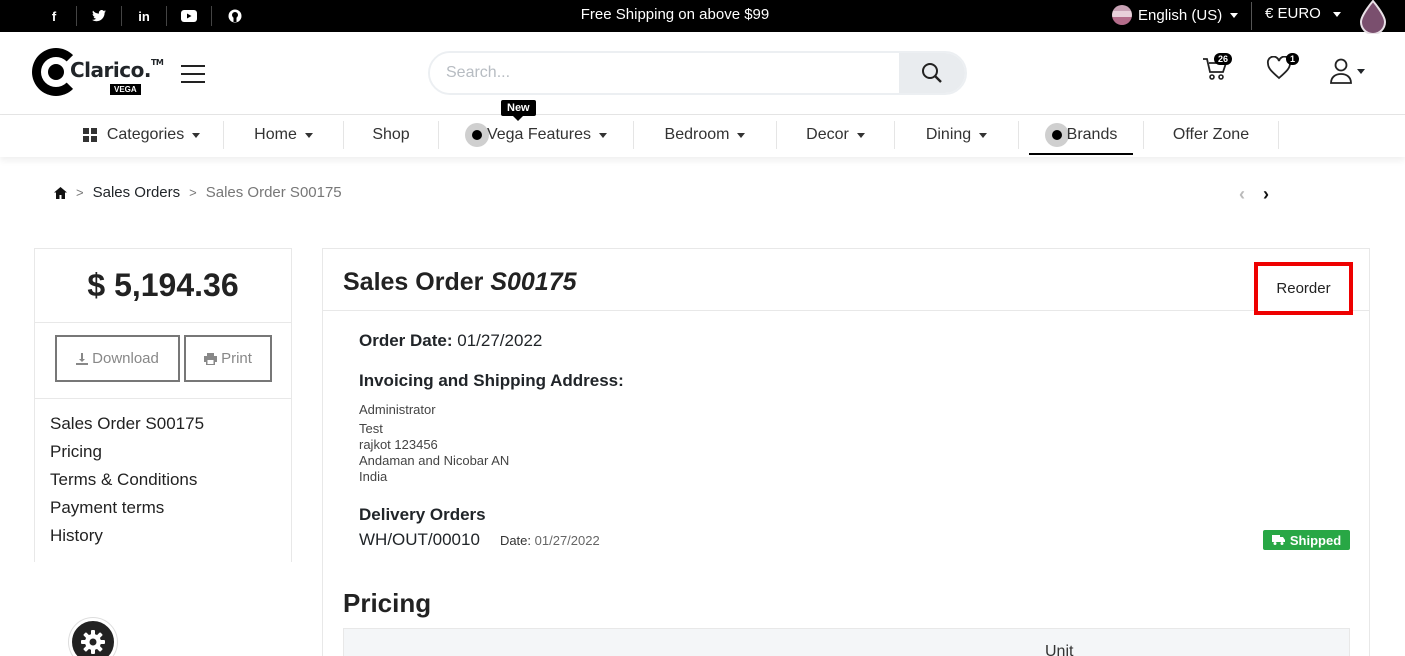  What do you see at coordinates (236, 358) in the screenshot?
I see `print-label: Print` at bounding box center [236, 358].